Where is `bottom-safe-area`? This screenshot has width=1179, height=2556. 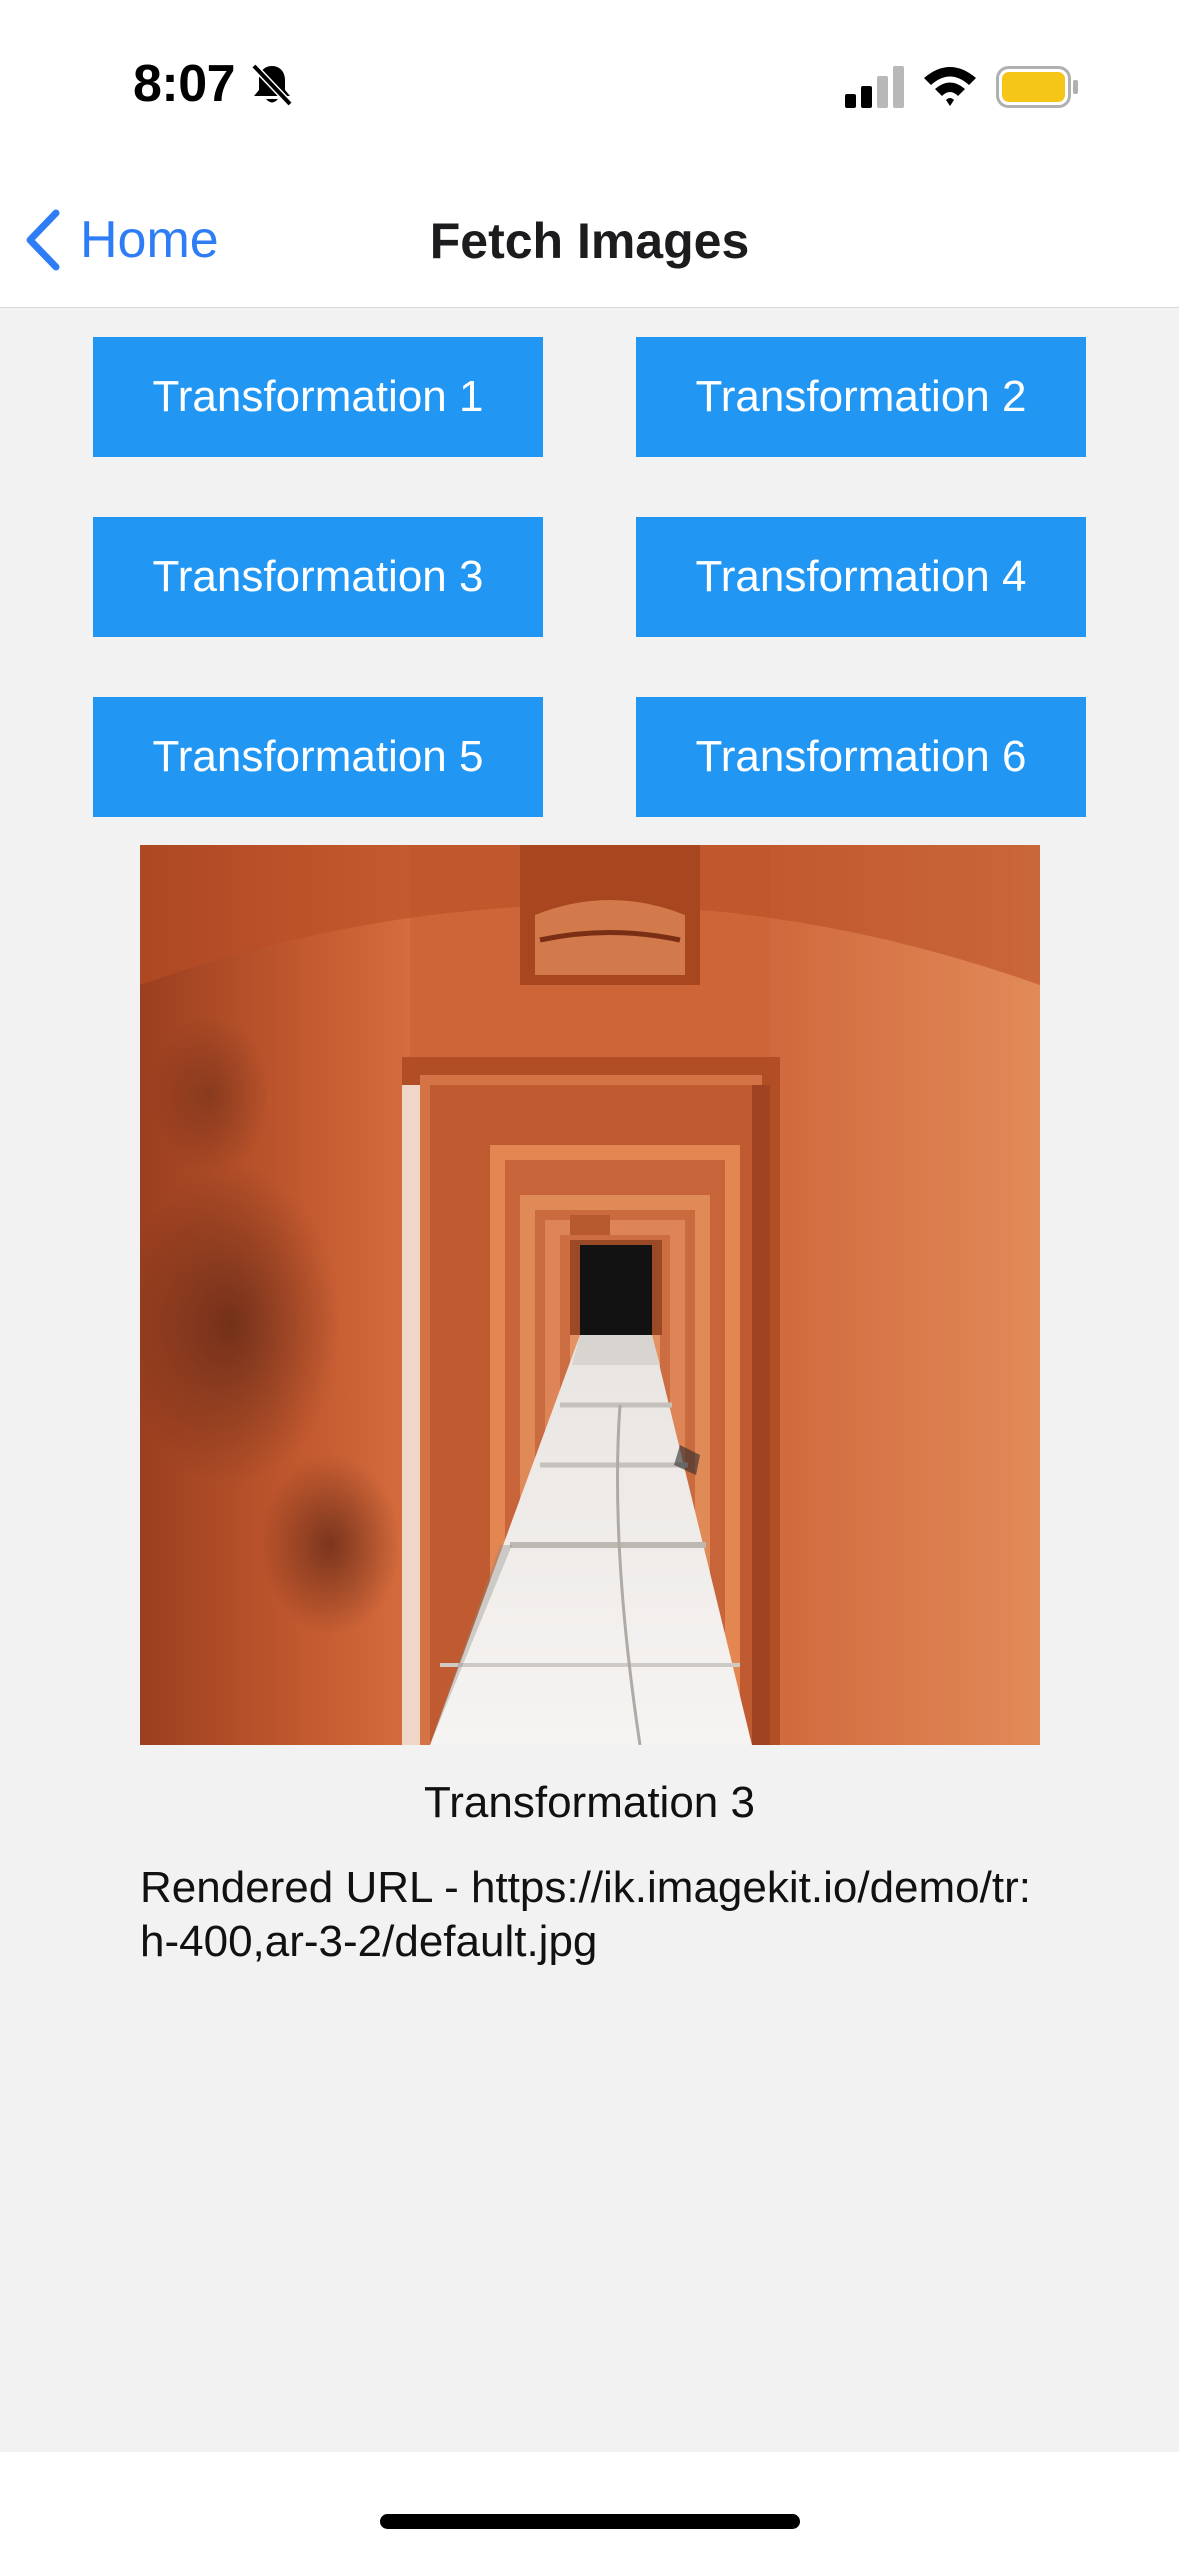 bottom-safe-area is located at coordinates (589, 2504).